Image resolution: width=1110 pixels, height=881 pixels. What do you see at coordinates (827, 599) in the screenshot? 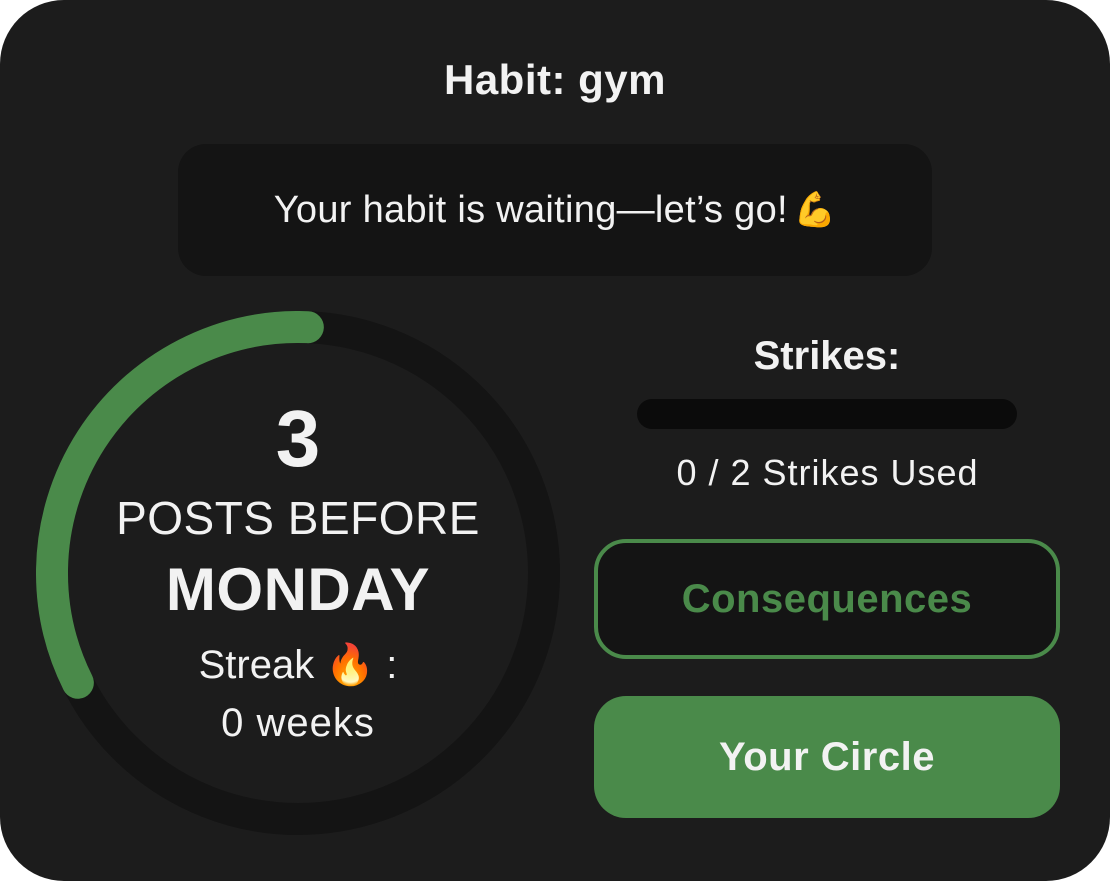
I see `consequences-button: Consequences` at bounding box center [827, 599].